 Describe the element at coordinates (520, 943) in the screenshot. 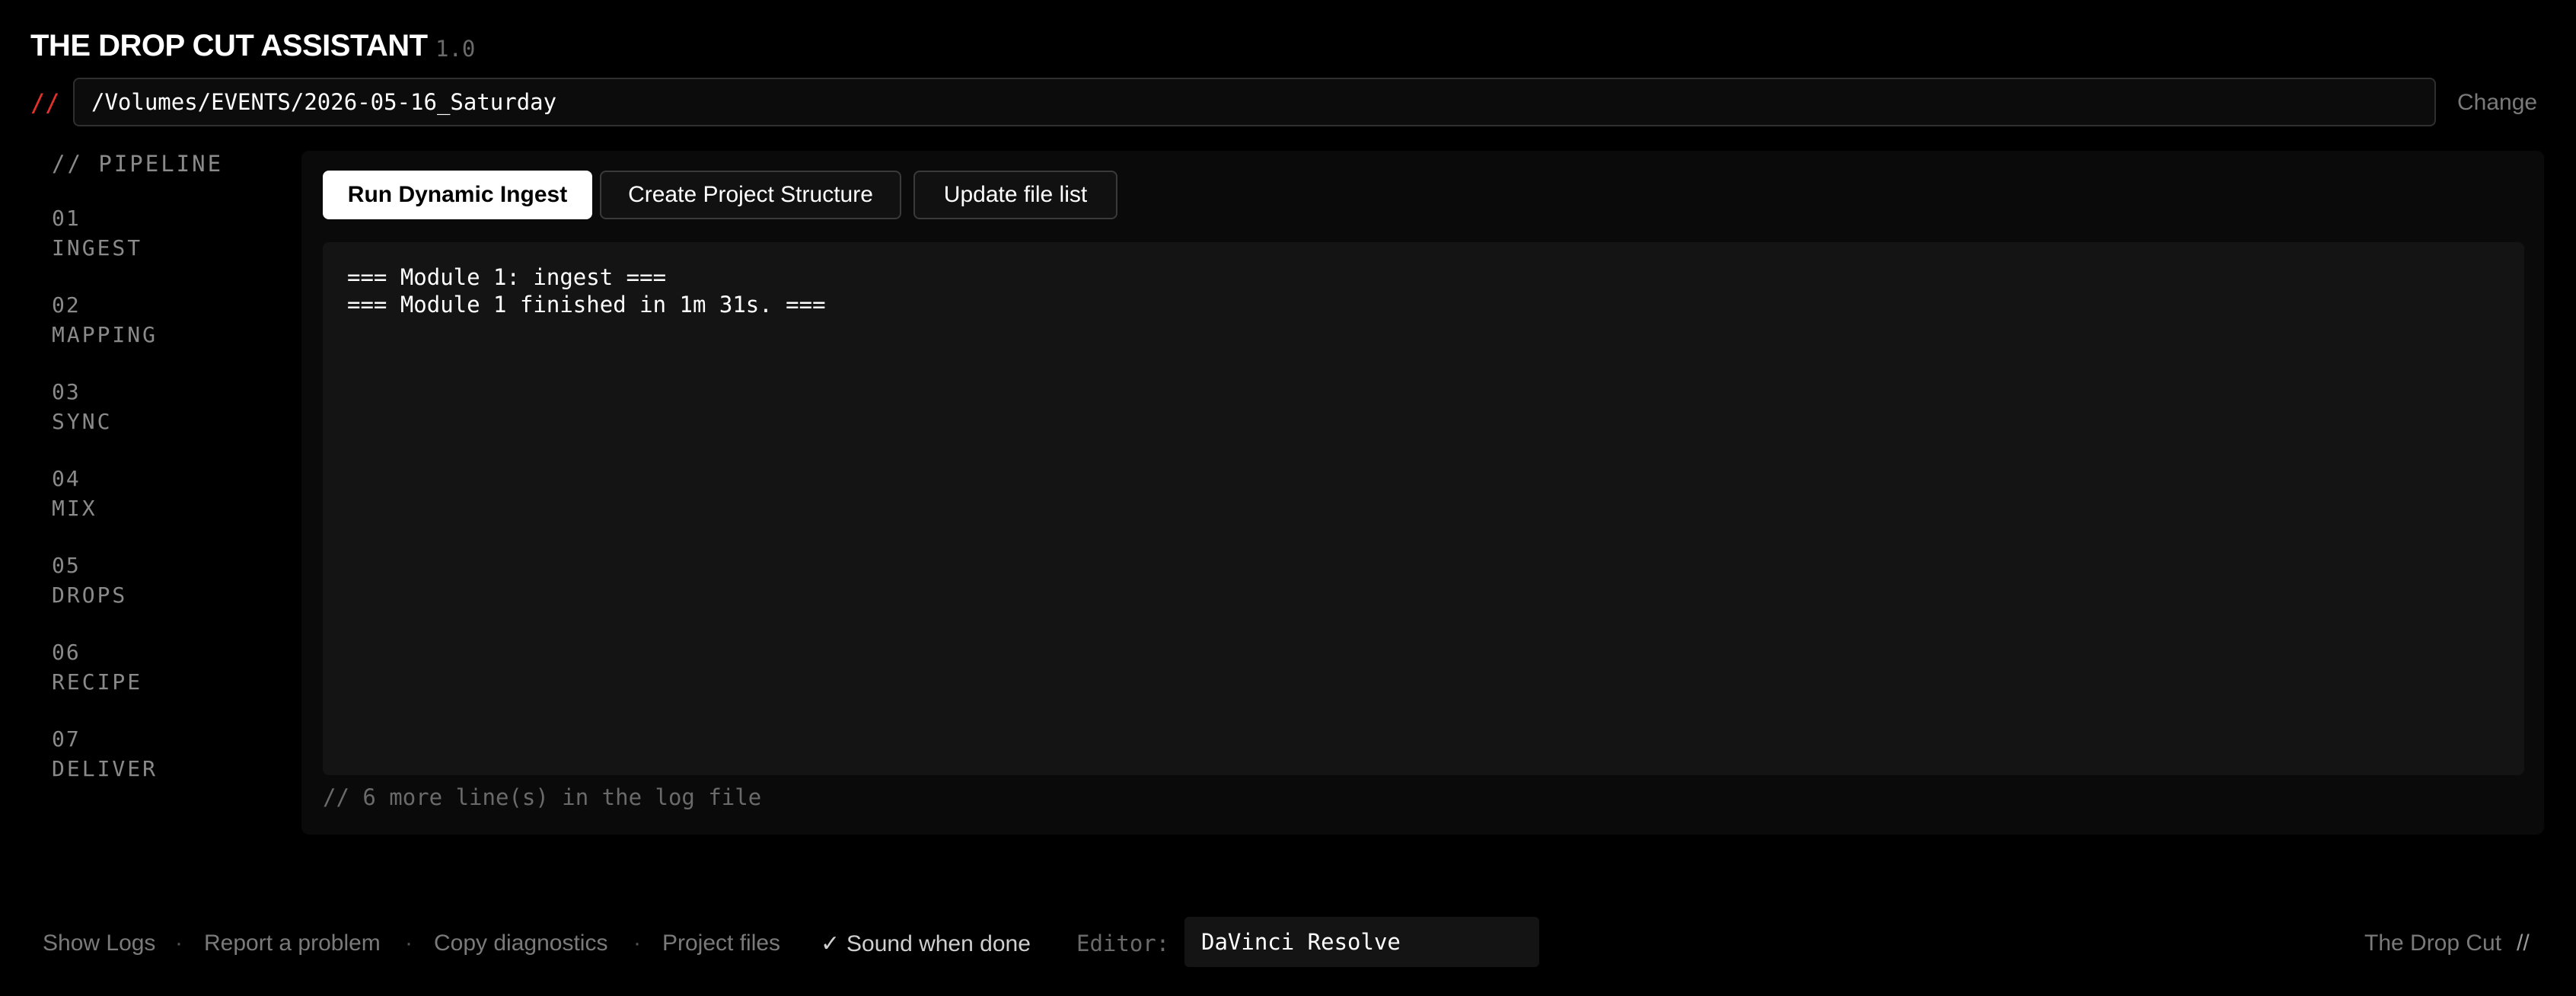

I see `copy-diagnostics-link: Copy diagnostics` at that location.